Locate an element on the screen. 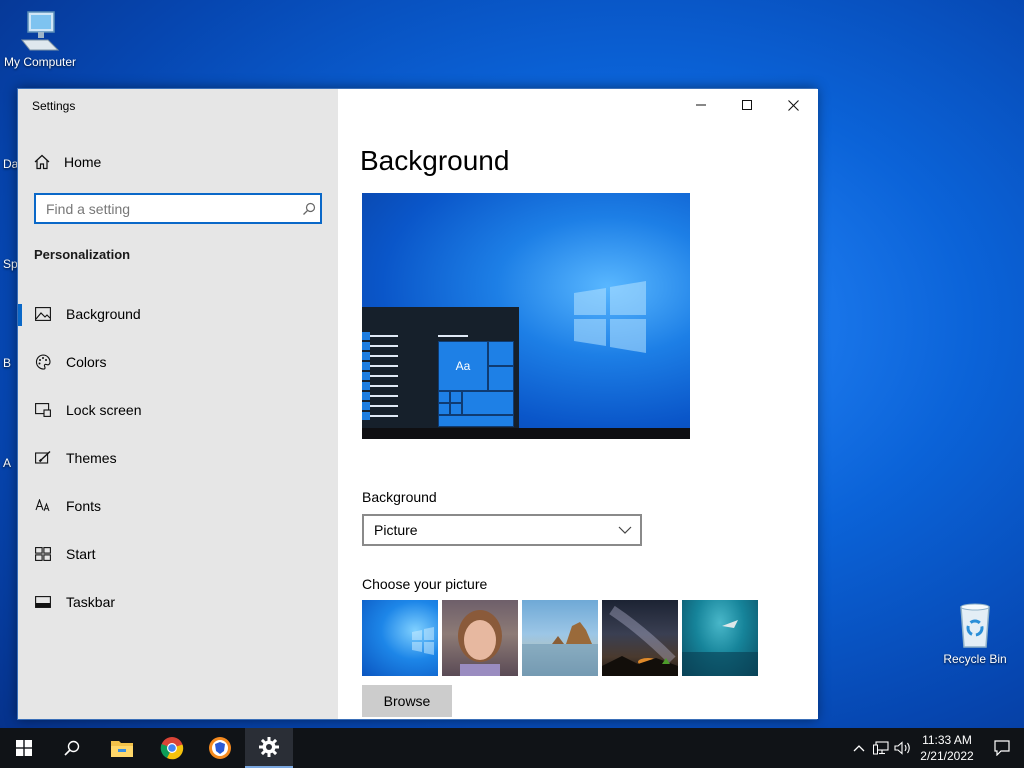  desktop-icon-recycle-bin: Recycle Bin is located at coordinates (975, 634).